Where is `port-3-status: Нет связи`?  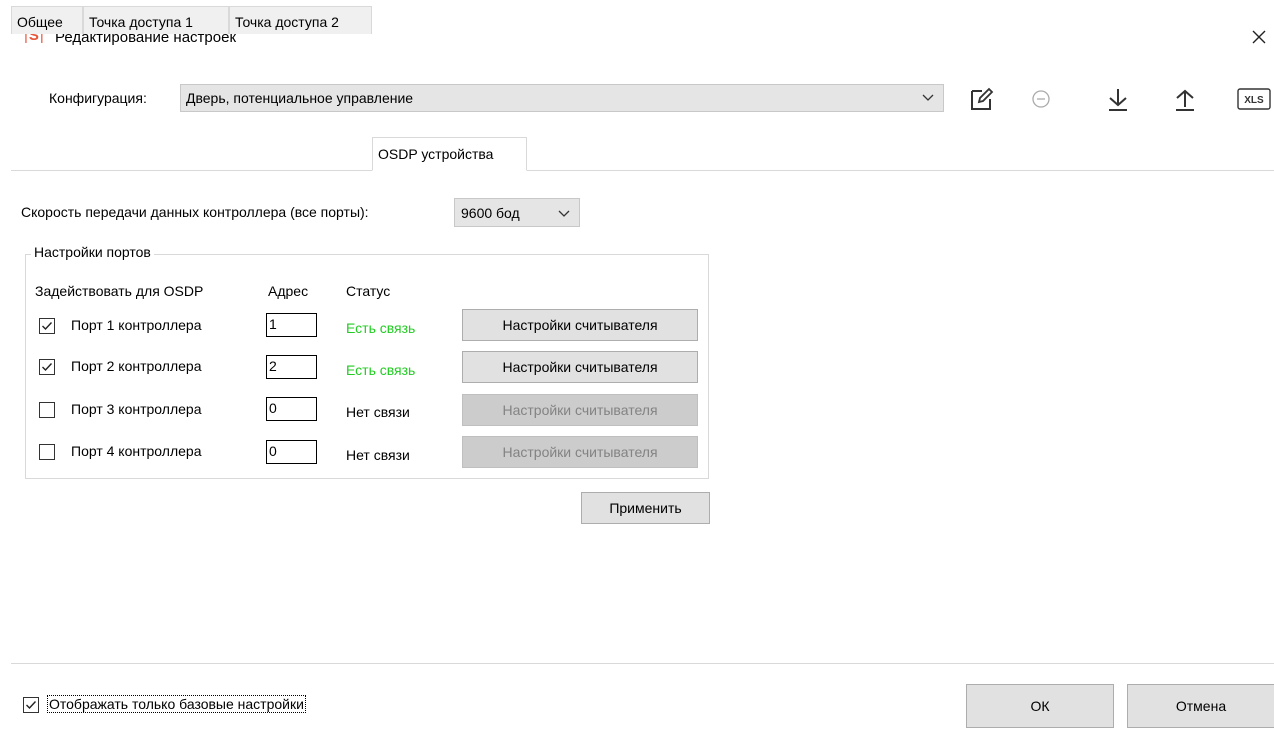
port-3-status: Нет связи is located at coordinates (378, 412).